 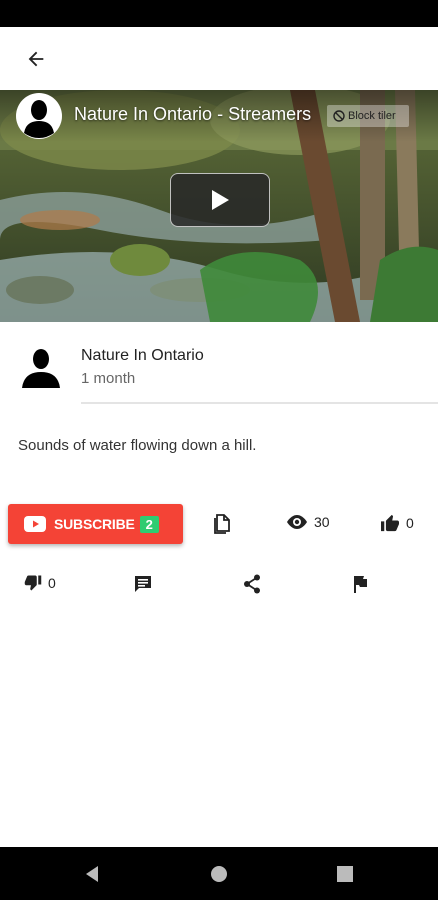 I want to click on block-icon, so click(x=339, y=116).